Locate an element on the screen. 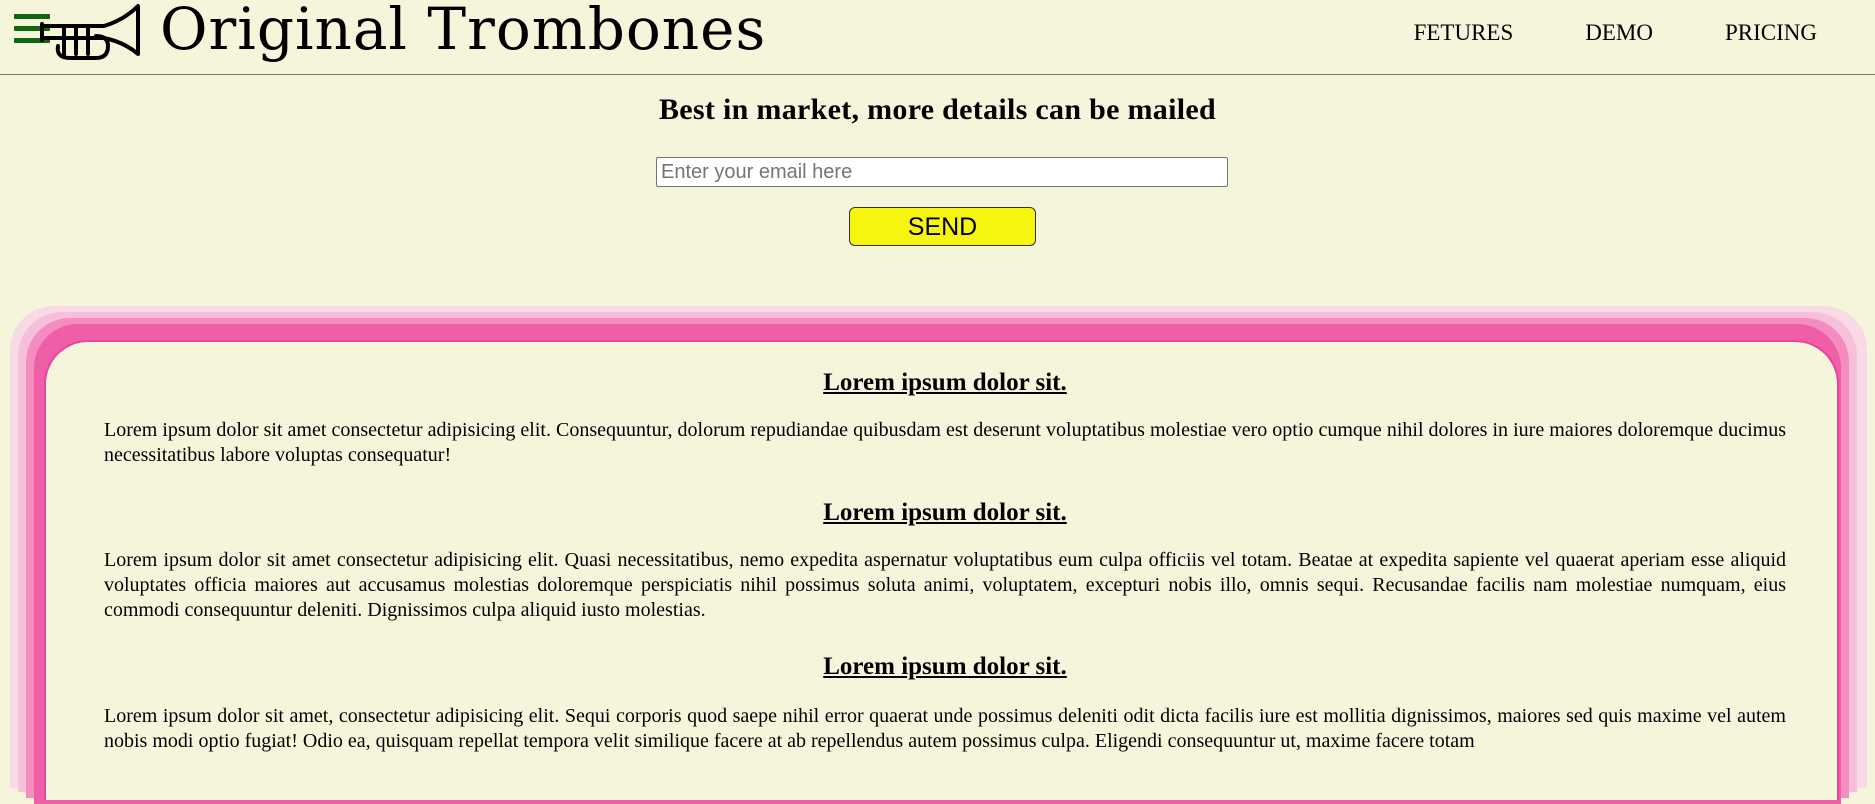 Image resolution: width=1875 pixels, height=804 pixels. nav-link-demo: DEMO is located at coordinates (1619, 33).